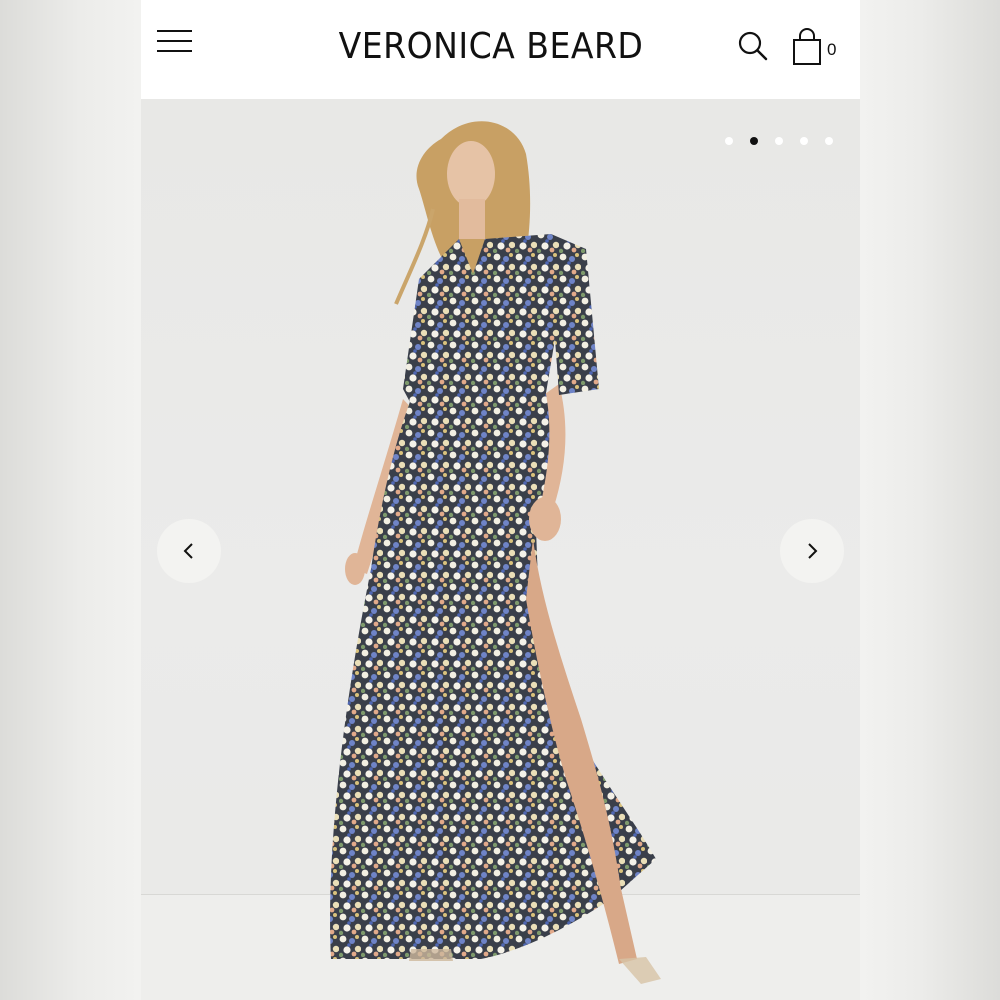 This screenshot has width=1000, height=1000. I want to click on carousel-dot-active, so click(754, 141).